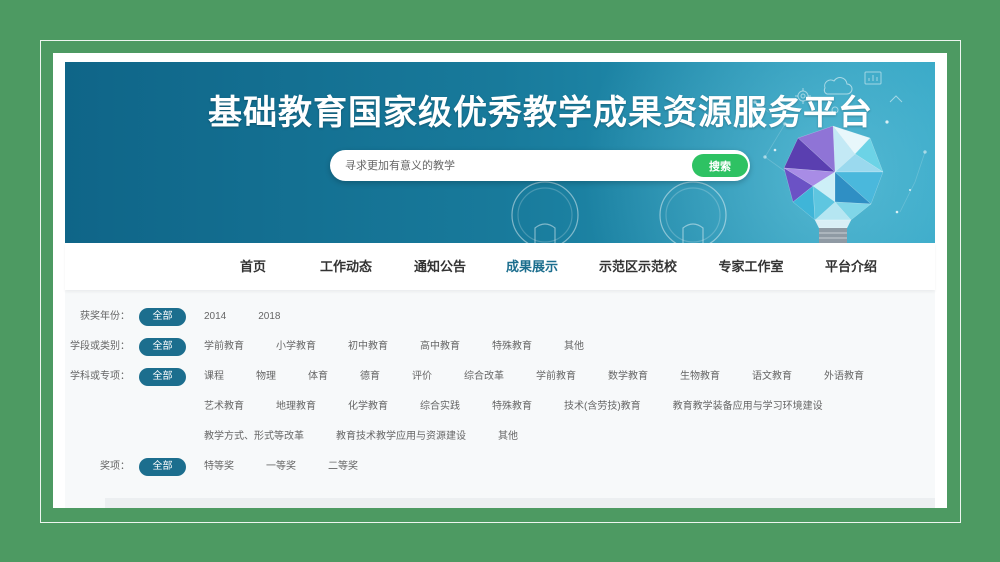 This screenshot has width=1000, height=562. What do you see at coordinates (401, 437) in the screenshot?
I see `filter-option: 教育技术教学应用与资源建设` at bounding box center [401, 437].